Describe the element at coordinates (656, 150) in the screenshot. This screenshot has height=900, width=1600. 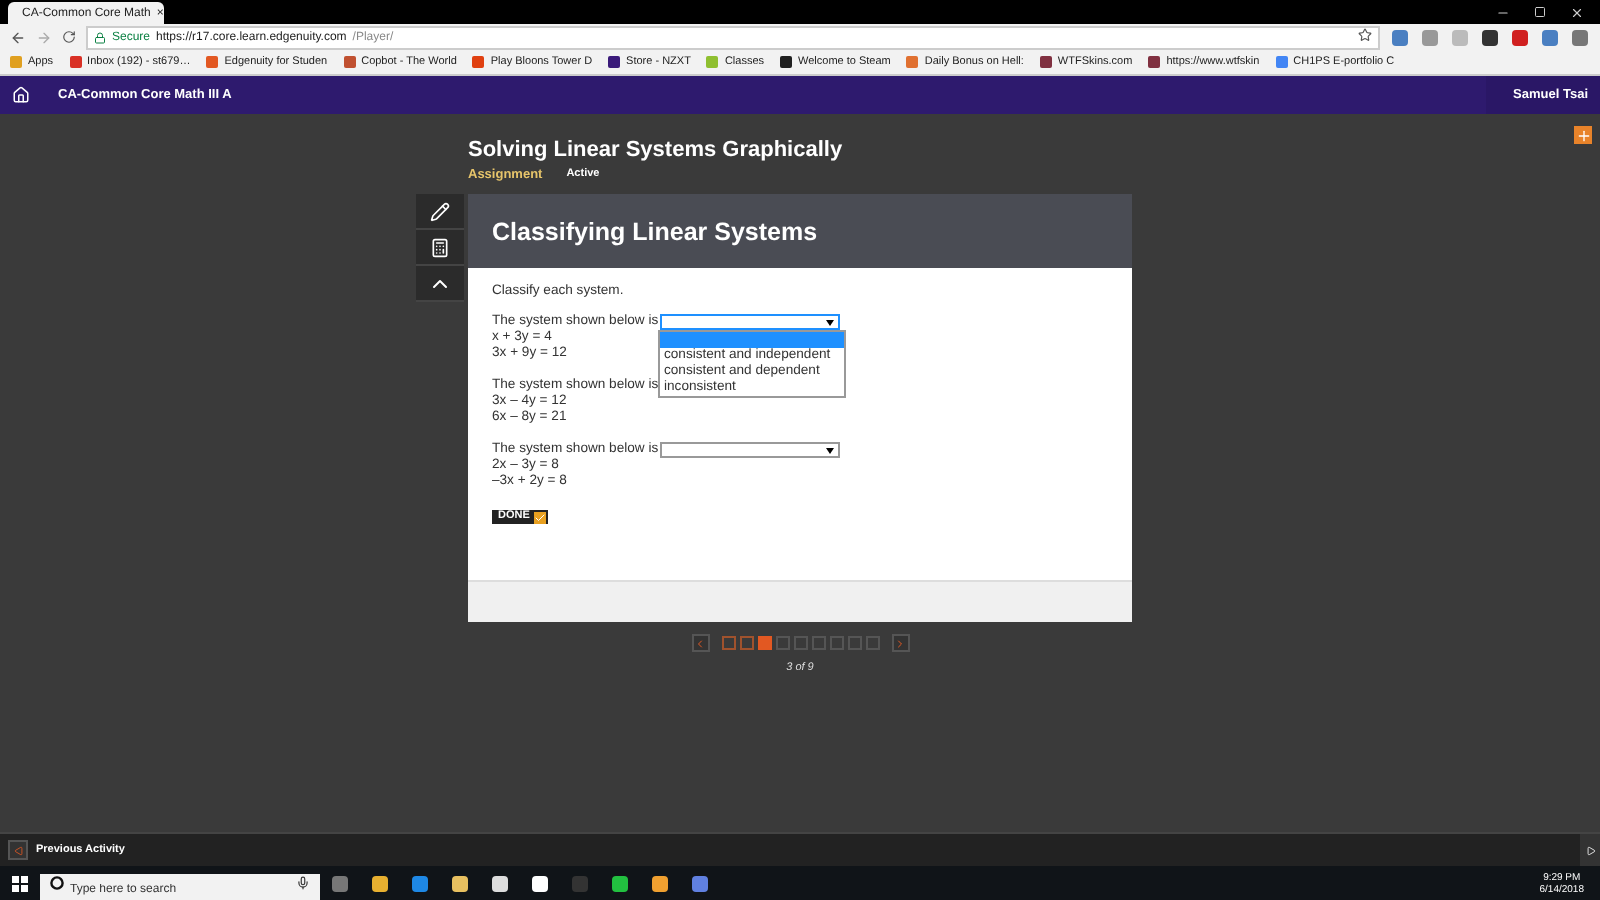
I see `lesson-title: Solving Linear Systems Graphically` at that location.